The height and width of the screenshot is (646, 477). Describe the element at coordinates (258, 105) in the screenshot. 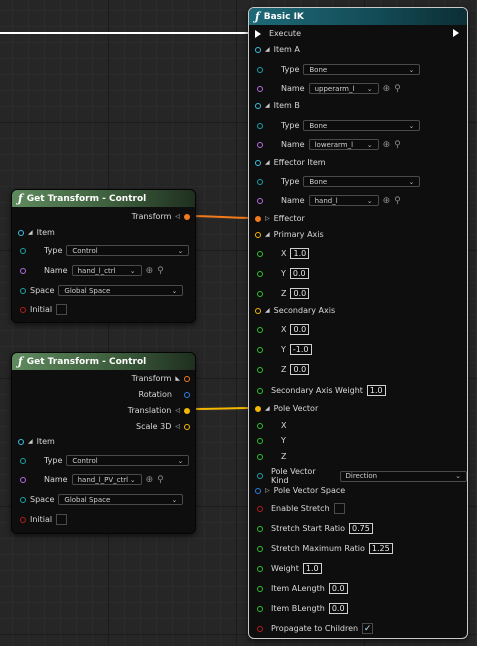

I see `item-b-pin-icon` at that location.